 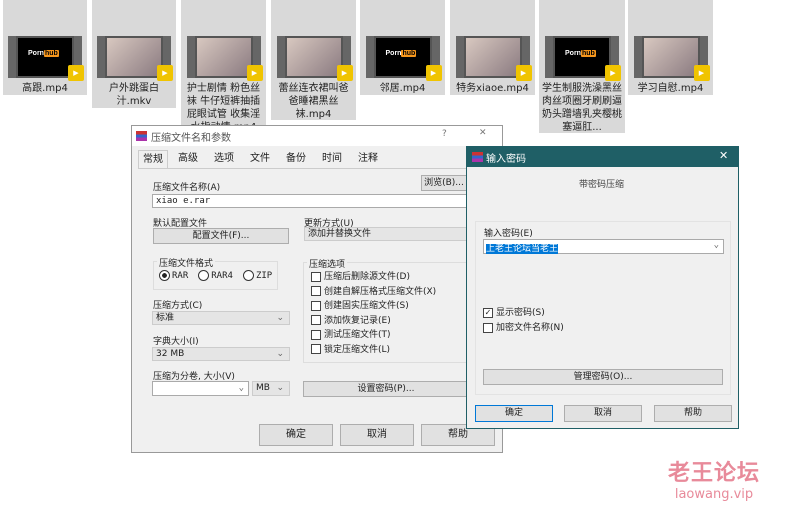 I want to click on archive-name-label: 压缩文件名称(A), so click(x=187, y=188).